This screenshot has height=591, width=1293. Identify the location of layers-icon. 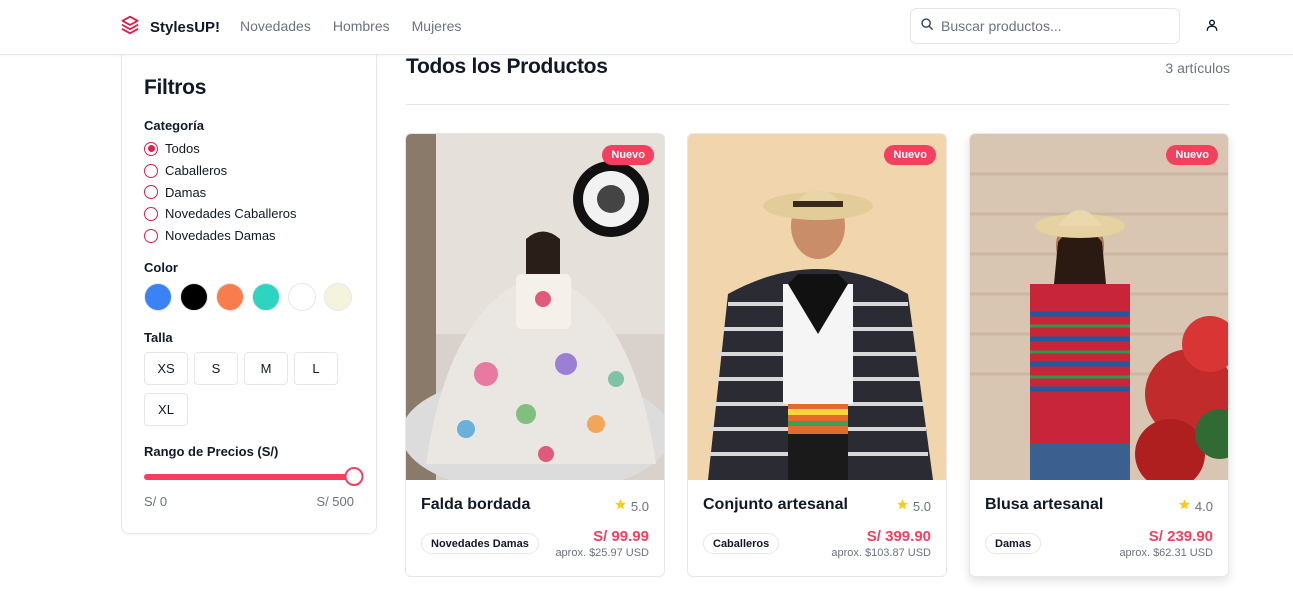
(130, 27).